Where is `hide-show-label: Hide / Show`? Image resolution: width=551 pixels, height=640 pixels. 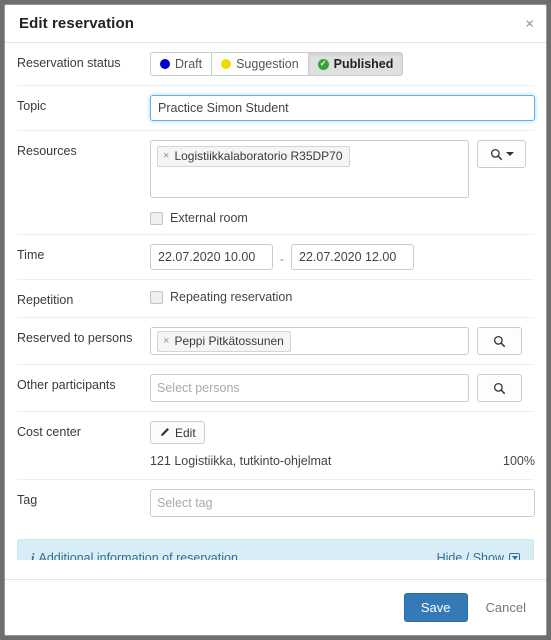 hide-show-label: Hide / Show is located at coordinates (470, 555).